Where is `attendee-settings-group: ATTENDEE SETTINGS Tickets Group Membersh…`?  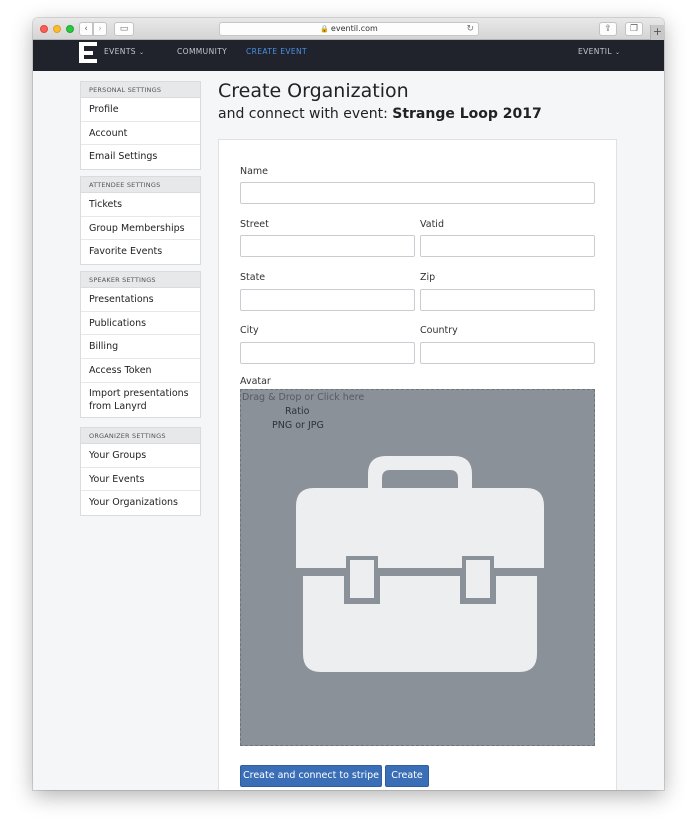
attendee-settings-group: ATTENDEE SETTINGS Tickets Group Membersh… is located at coordinates (140, 221).